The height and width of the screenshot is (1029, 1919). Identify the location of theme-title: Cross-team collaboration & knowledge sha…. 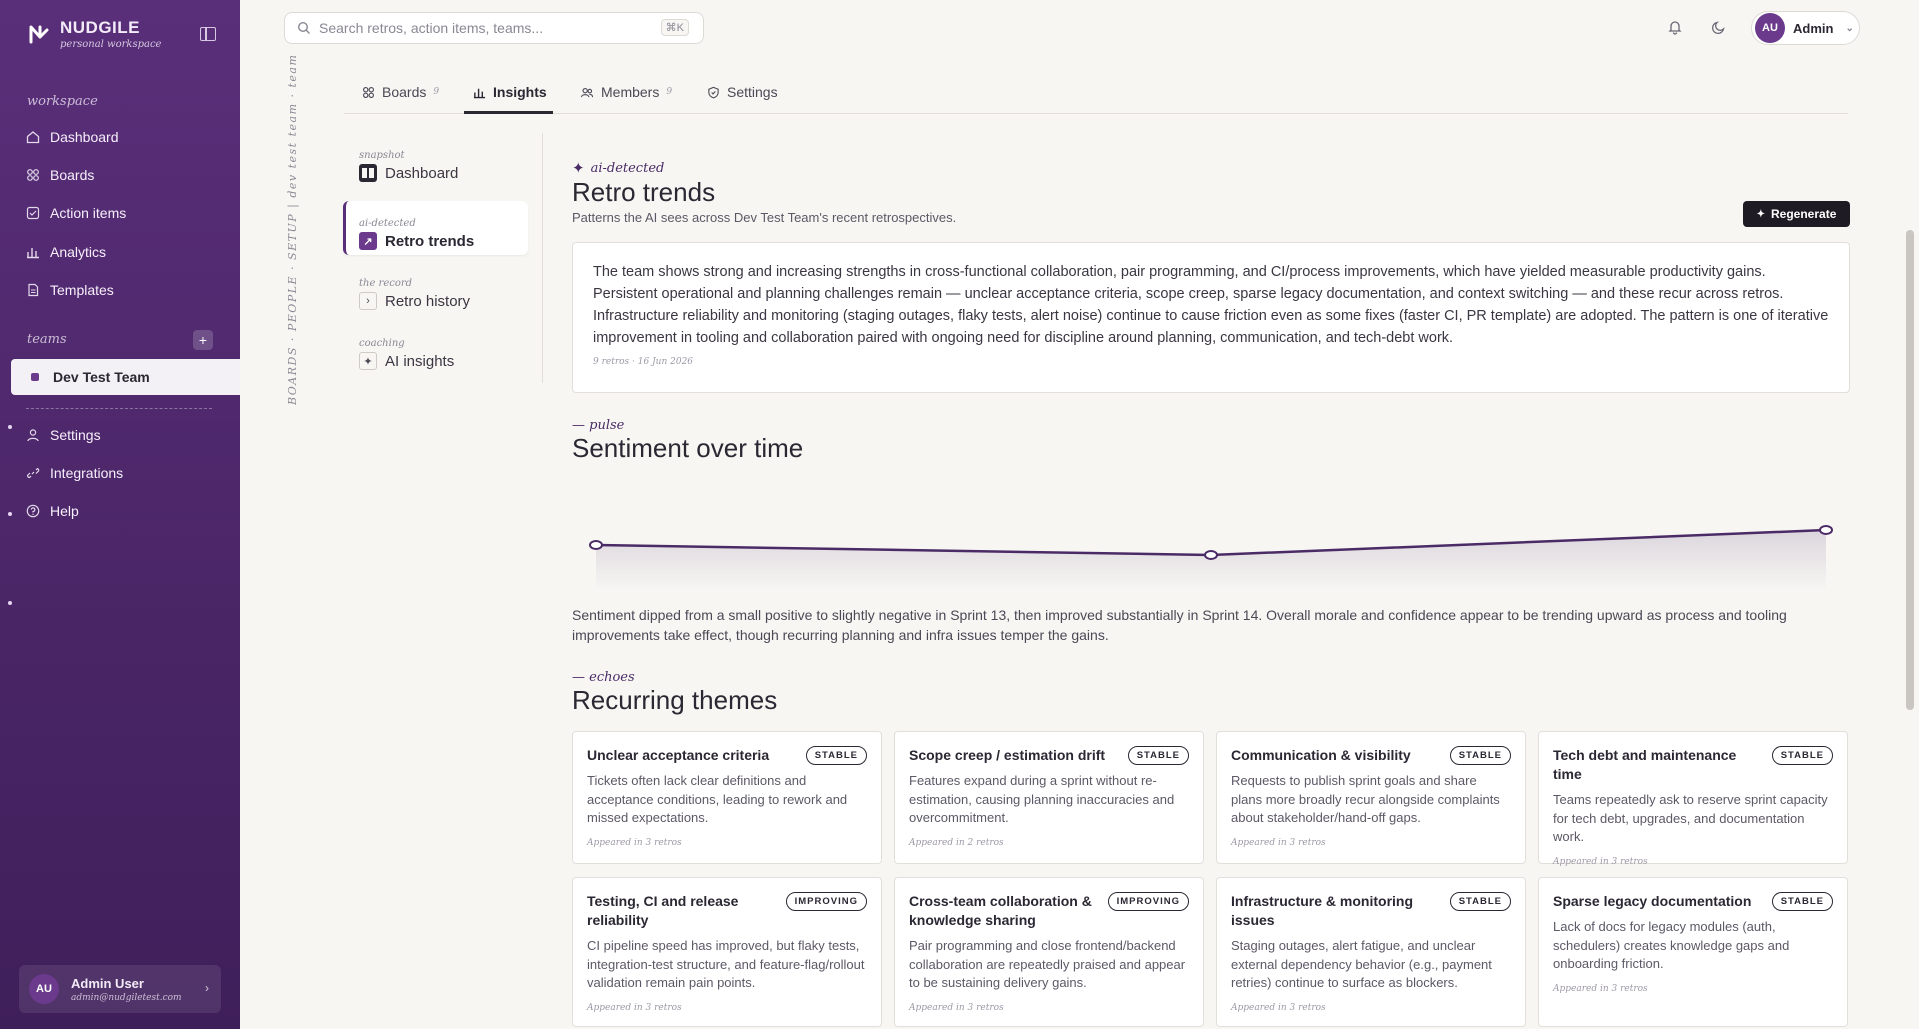
(1000, 910).